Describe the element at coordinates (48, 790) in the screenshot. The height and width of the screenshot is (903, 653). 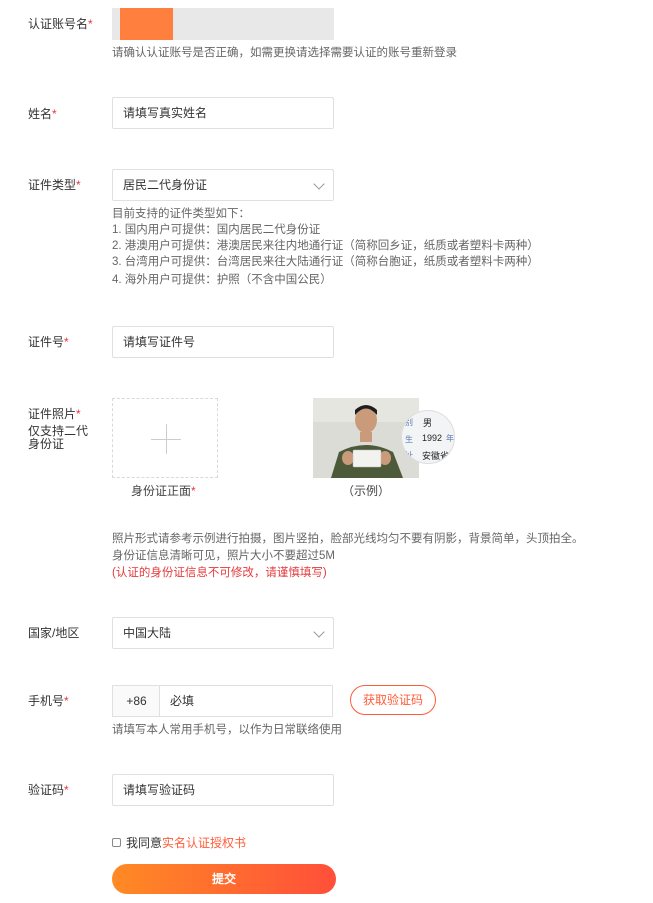
I see `verify-code-label: 验证码*` at that location.